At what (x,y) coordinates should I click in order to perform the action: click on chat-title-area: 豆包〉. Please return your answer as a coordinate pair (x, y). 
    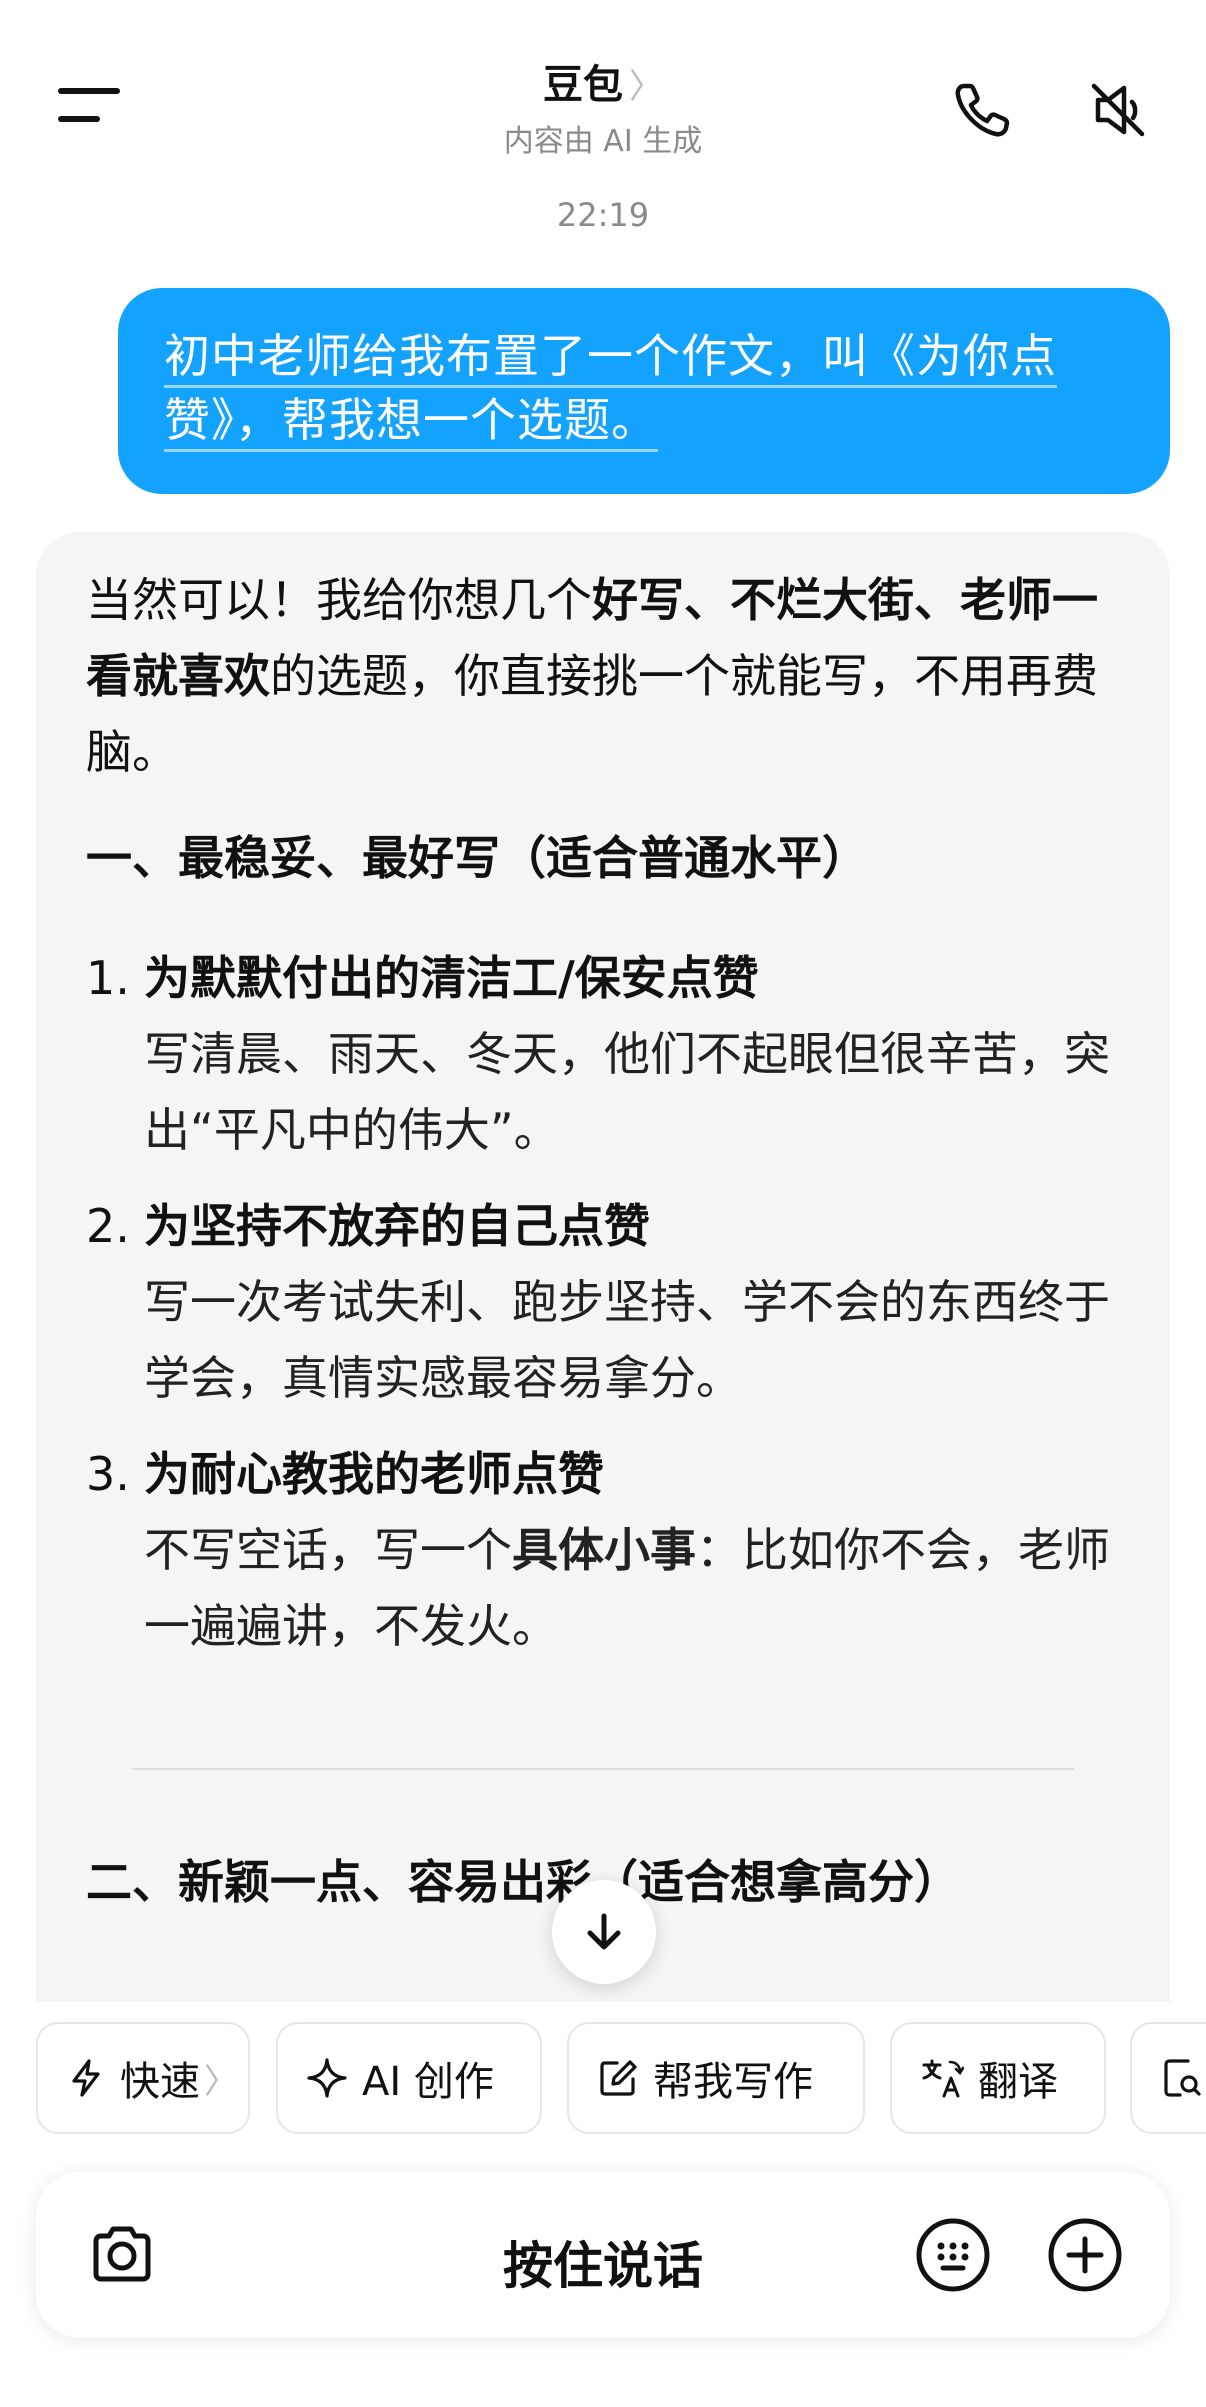
    Looking at the image, I should click on (603, 81).